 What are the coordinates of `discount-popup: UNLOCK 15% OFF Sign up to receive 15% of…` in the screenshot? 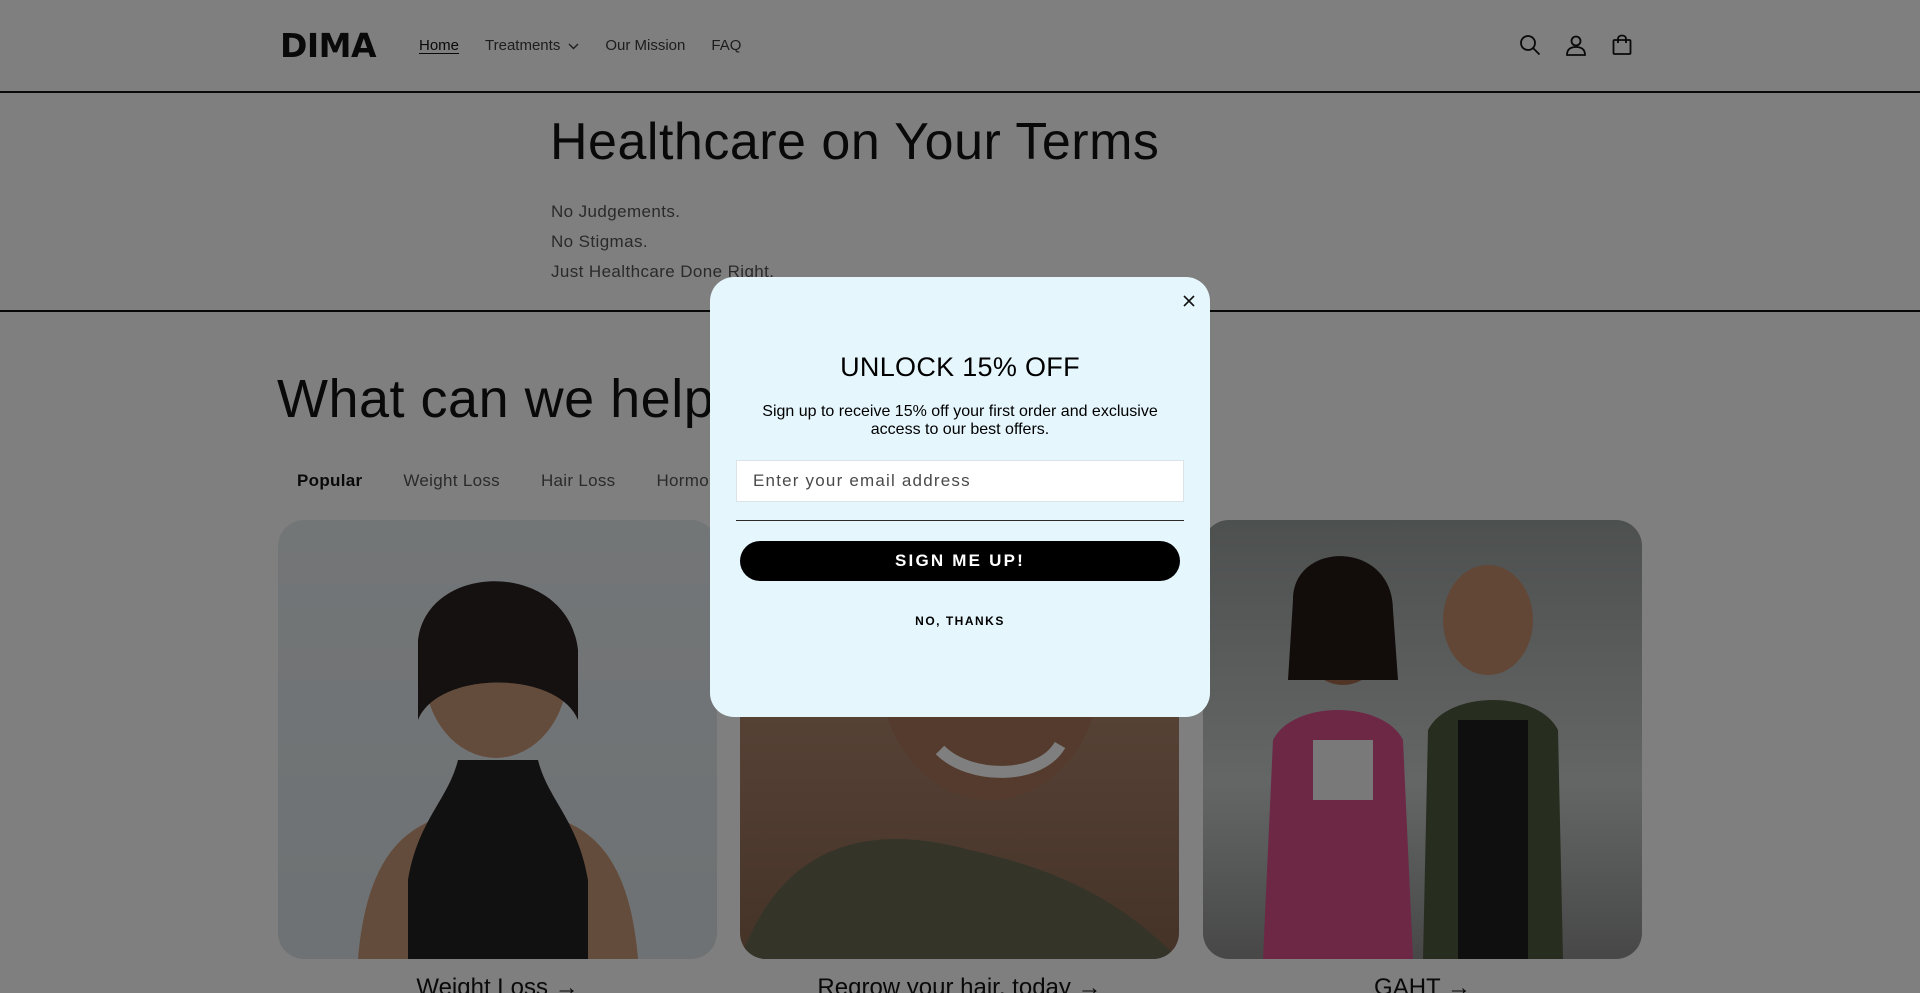 It's located at (960, 497).